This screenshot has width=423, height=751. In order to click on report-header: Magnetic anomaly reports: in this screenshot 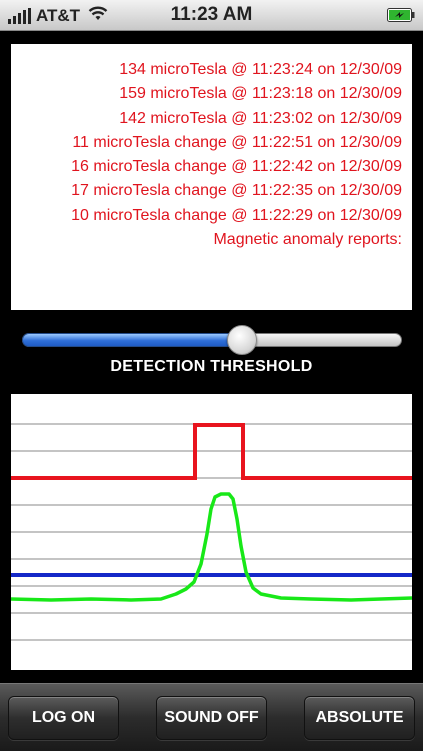, I will do `click(307, 240)`.